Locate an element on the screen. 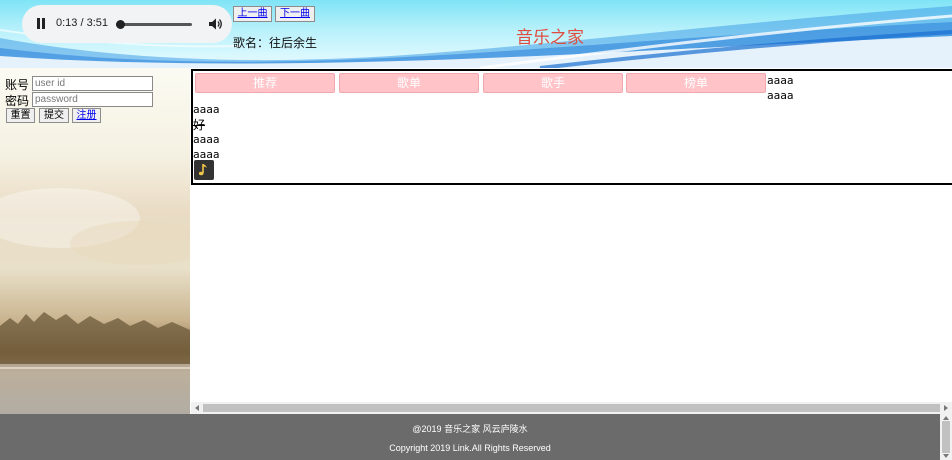 This screenshot has width=952, height=460. tab-recommend: 推荐 is located at coordinates (265, 83).